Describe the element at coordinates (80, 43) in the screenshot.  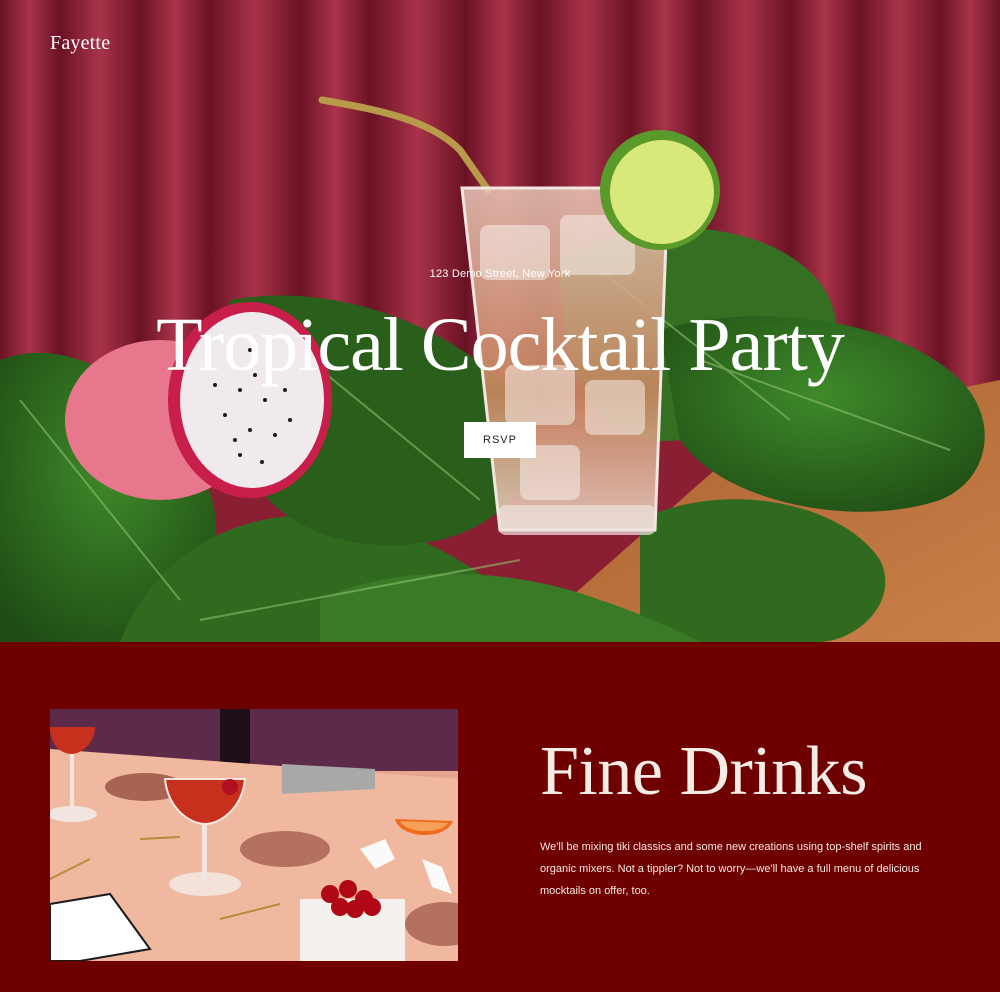
I see `site-logo: Fayette` at that location.